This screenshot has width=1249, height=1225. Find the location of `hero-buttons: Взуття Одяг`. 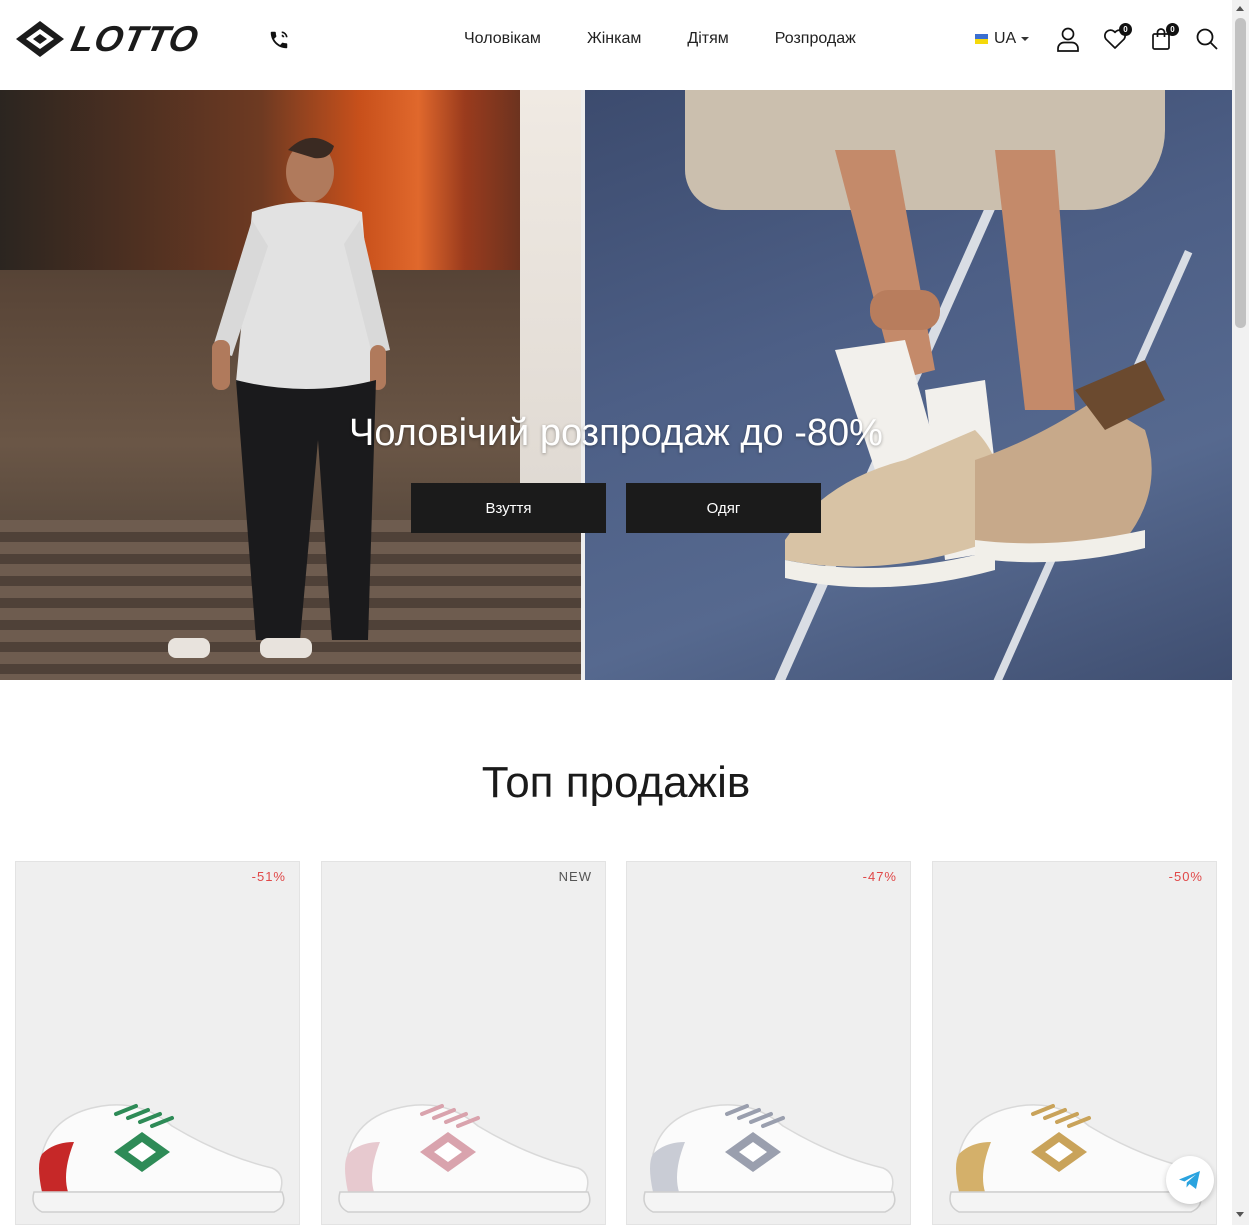

hero-buttons: Взуття Одяг is located at coordinates (616, 508).